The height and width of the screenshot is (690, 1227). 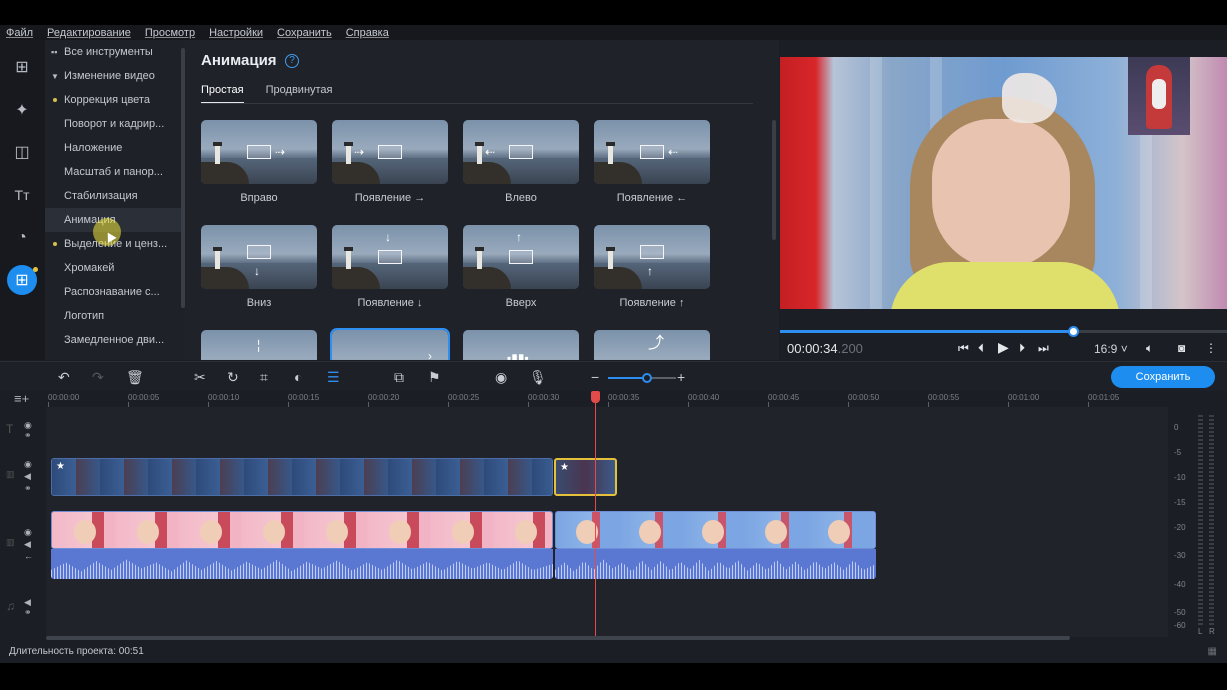 I want to click on color-adjust-icon: ◐, so click(x=298, y=377).